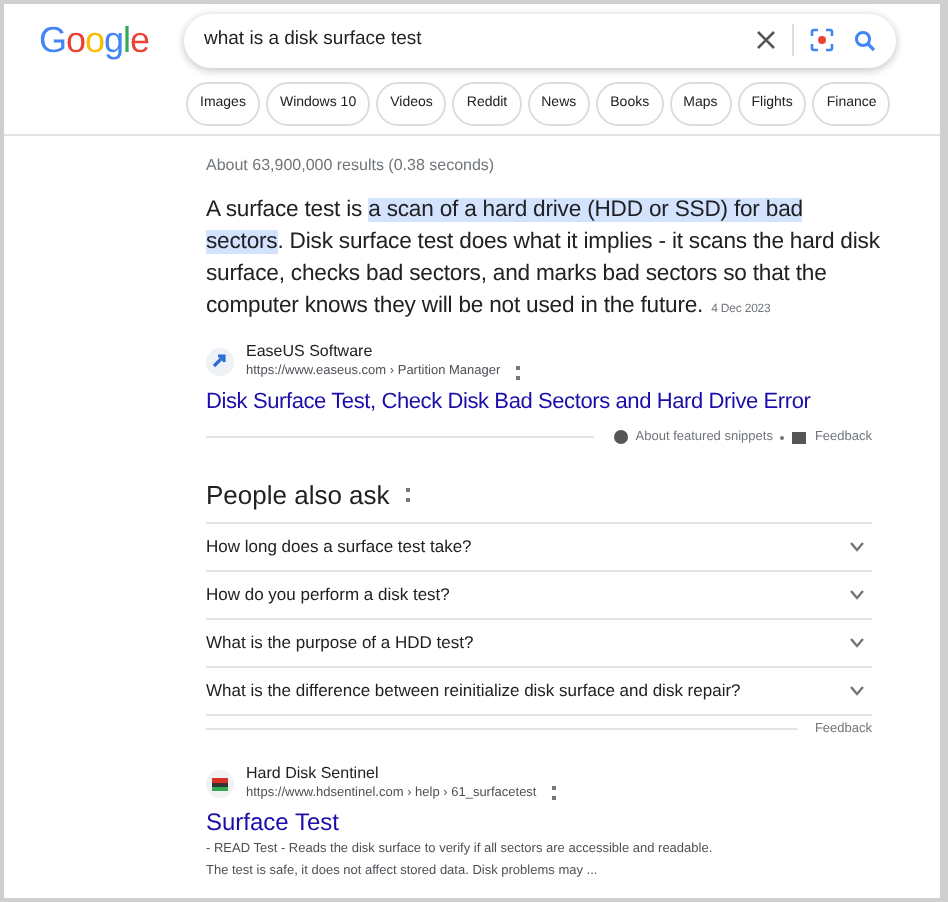 The height and width of the screenshot is (902, 948). What do you see at coordinates (314, 39) in the screenshot?
I see `search-query: what is a disk surface test` at bounding box center [314, 39].